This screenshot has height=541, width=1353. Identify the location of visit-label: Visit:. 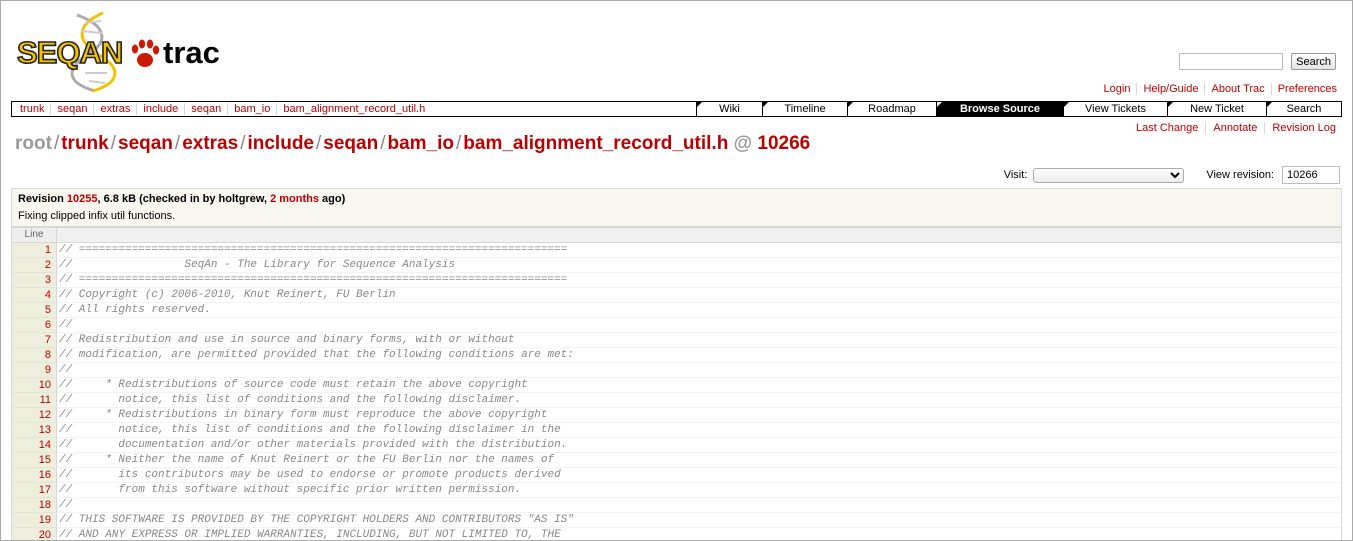
(1015, 175).